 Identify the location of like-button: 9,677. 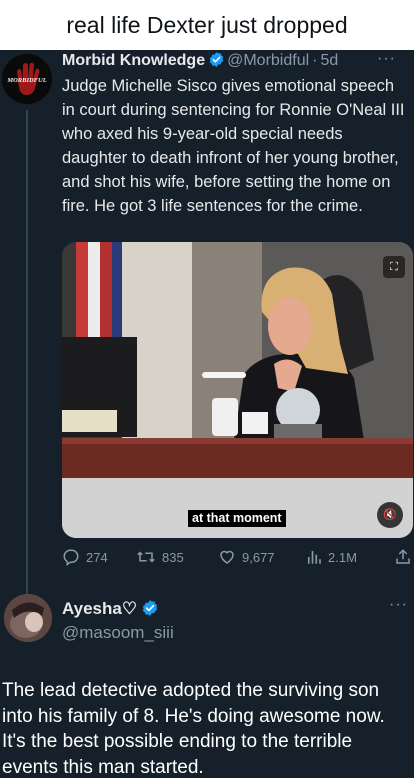
(246, 558).